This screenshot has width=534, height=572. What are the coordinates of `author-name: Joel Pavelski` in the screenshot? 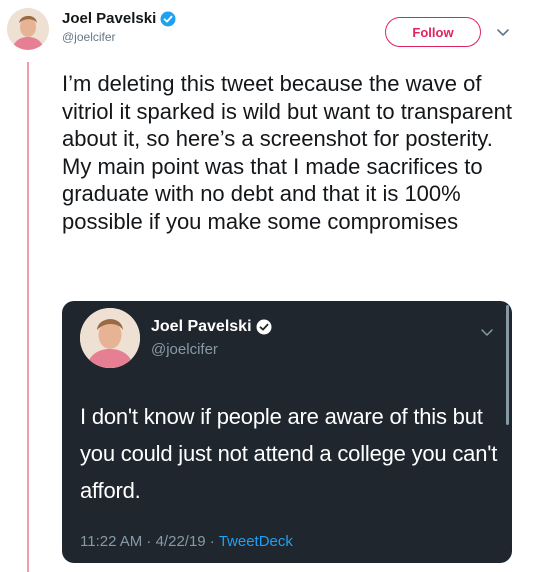 It's located at (109, 18).